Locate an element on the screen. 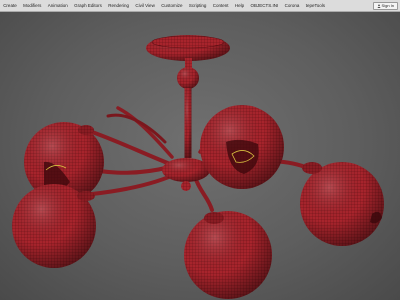 Image resolution: width=400 pixels, height=300 pixels. globe-right is located at coordinates (342, 204).